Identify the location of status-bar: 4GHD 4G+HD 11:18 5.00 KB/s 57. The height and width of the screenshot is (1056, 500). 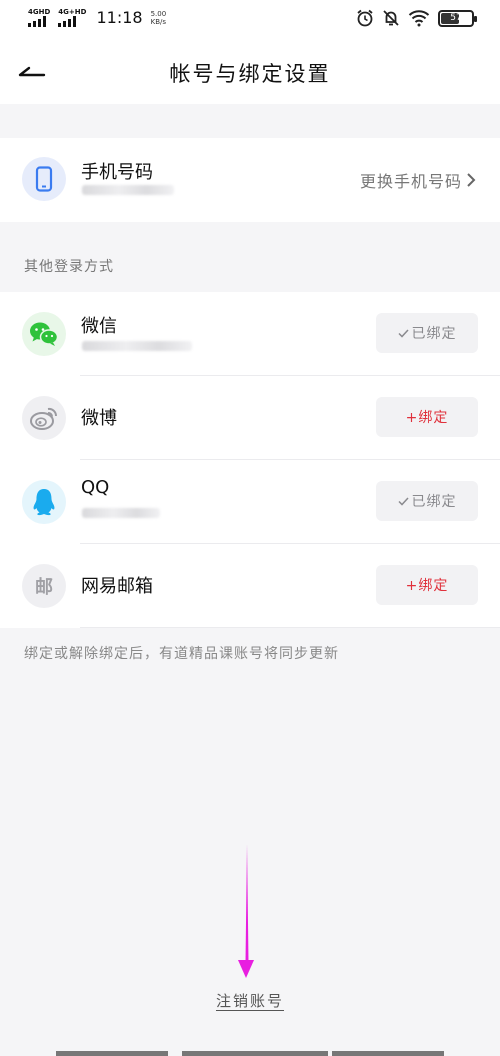
(250, 20).